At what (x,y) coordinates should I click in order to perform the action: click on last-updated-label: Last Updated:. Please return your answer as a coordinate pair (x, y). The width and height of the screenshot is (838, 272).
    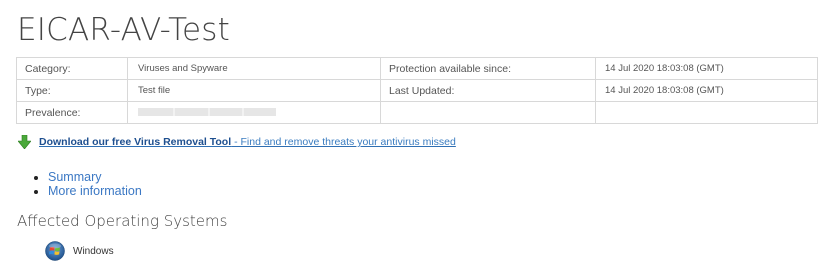
    Looking at the image, I should click on (488, 90).